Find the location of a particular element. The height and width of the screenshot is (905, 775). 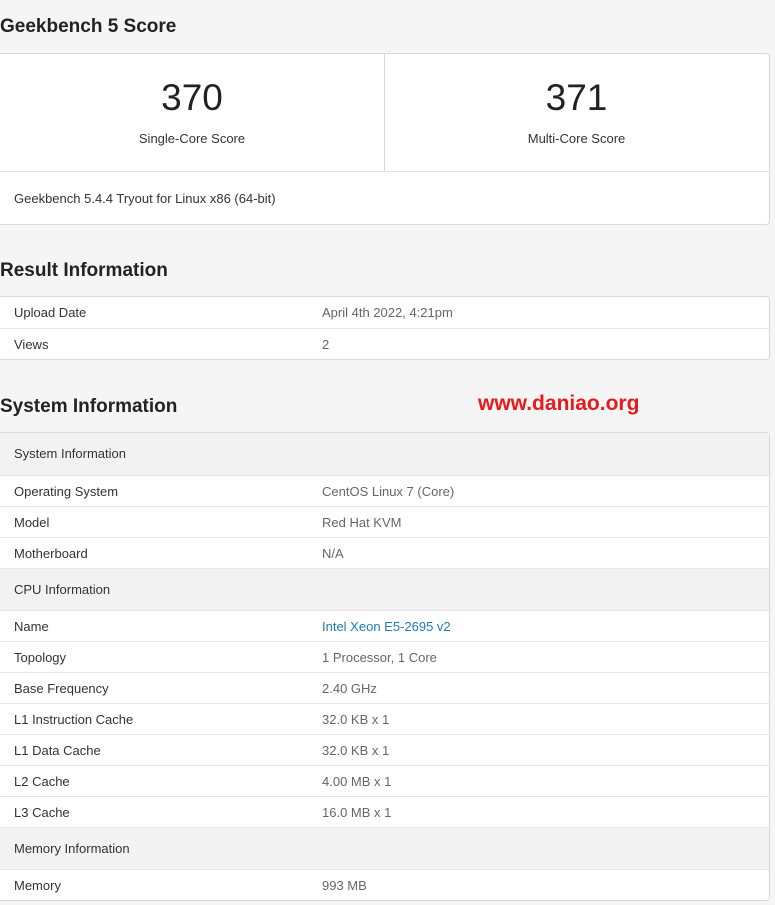

table-row: Model Red Hat KVM is located at coordinates (384, 521).